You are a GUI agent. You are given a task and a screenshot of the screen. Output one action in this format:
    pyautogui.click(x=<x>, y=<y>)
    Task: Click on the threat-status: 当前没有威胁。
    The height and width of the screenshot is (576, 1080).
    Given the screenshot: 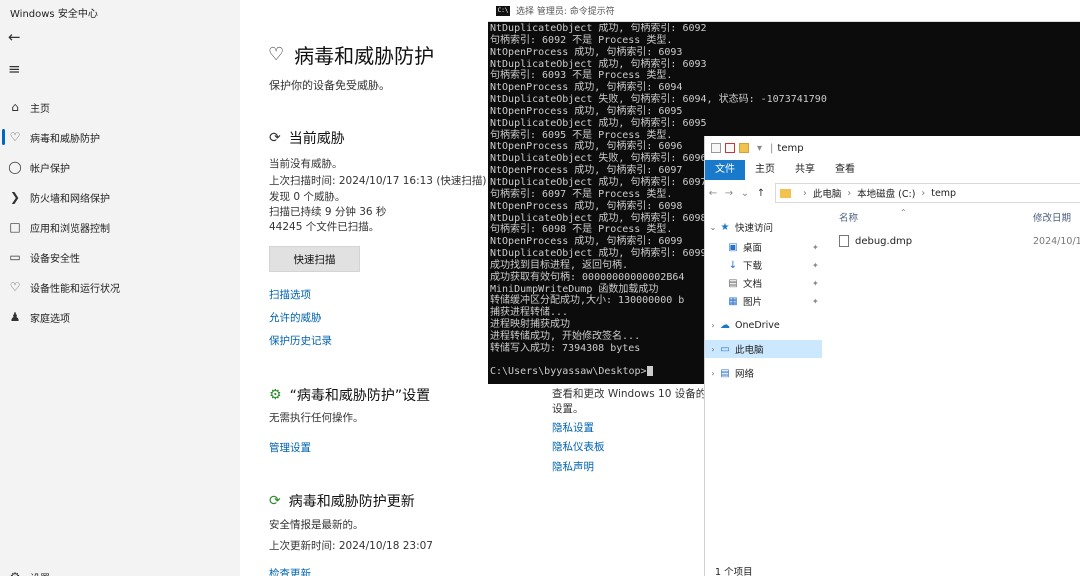 What is the action you would take?
    pyautogui.click(x=306, y=164)
    